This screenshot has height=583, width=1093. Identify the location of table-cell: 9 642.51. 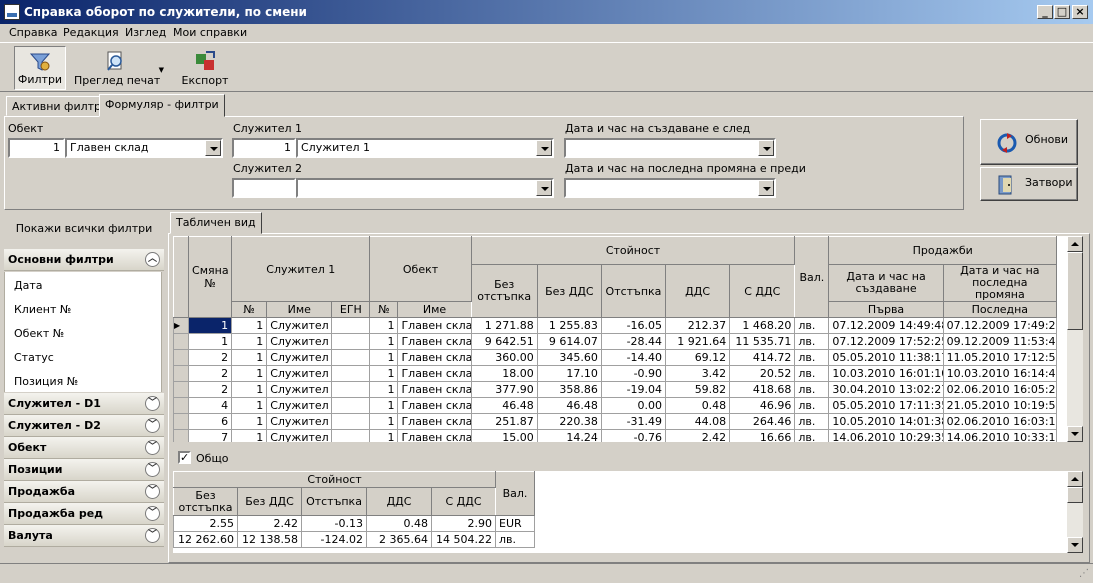
(504, 341).